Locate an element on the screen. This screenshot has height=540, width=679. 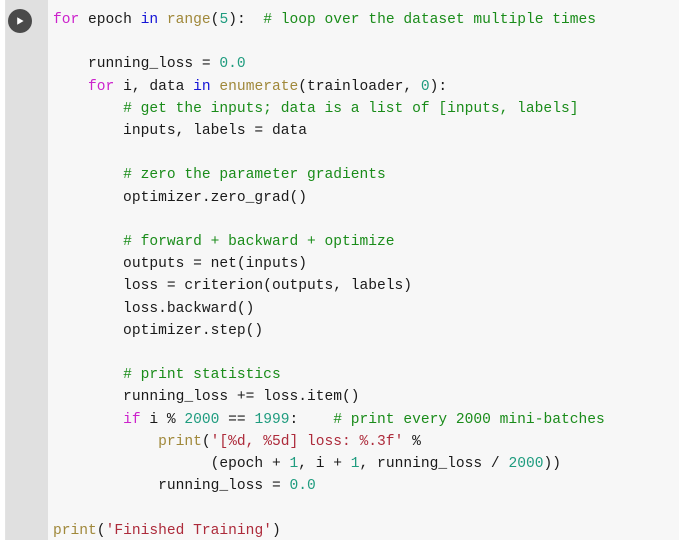
code-token-com: # print every 2000 mini-batches is located at coordinates (469, 419).